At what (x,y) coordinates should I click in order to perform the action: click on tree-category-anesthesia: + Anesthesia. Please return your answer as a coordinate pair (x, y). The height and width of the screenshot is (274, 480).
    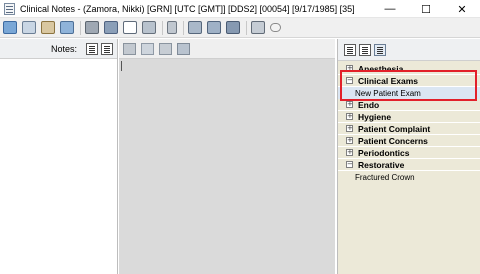
    Looking at the image, I should click on (409, 69).